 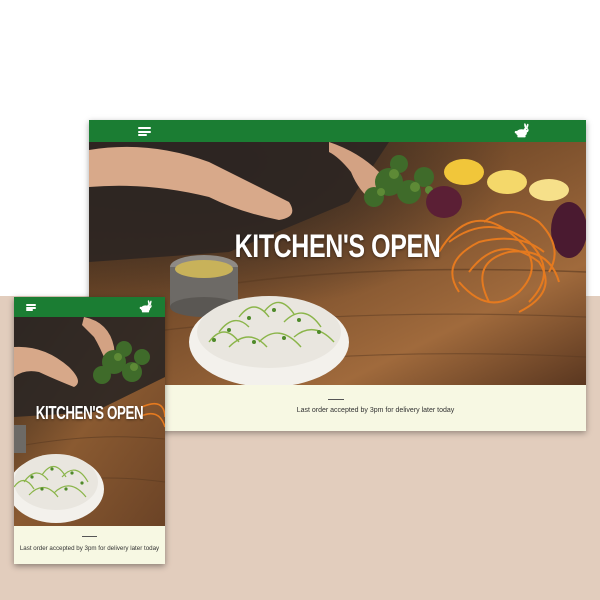 I want to click on hero-image: KITCHEN'S OPEN, so click(x=89, y=421).